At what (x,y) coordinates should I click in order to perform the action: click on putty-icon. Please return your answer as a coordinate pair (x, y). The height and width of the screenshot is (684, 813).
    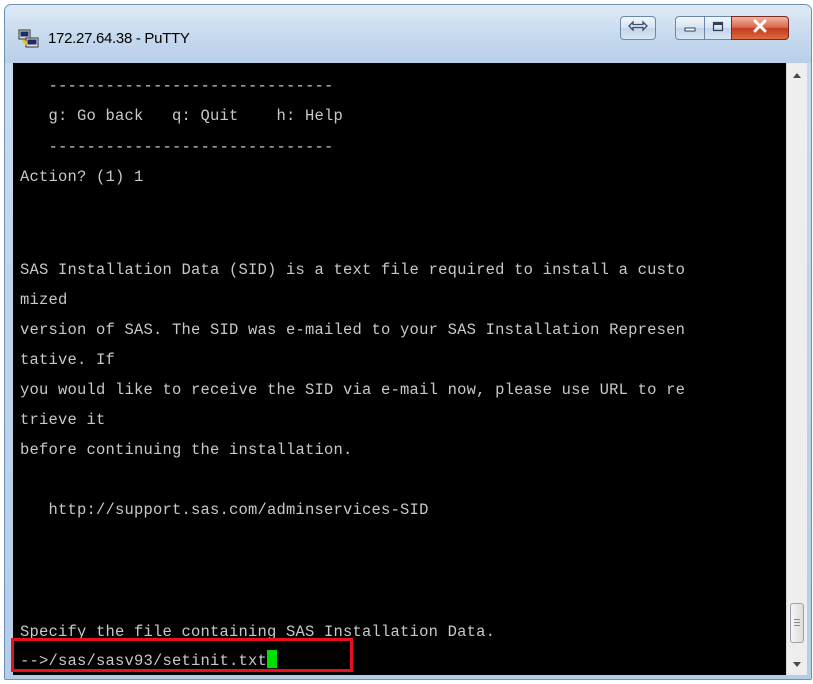
    Looking at the image, I should click on (29, 39).